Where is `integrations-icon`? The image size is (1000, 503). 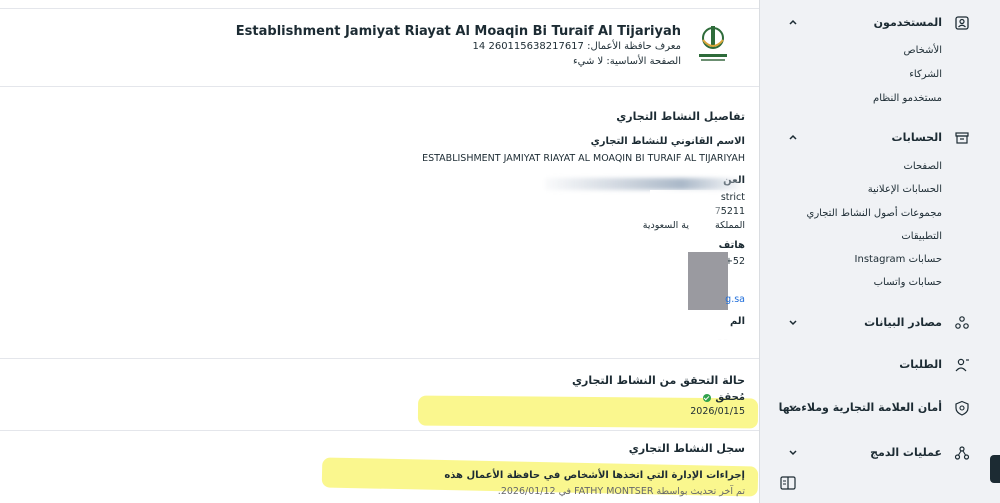
integrations-icon is located at coordinates (962, 453).